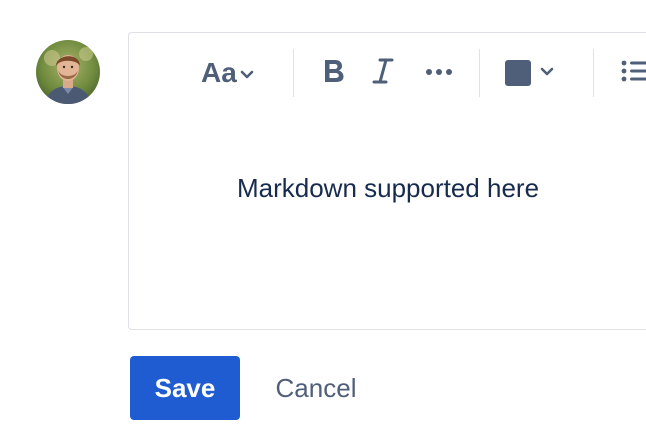 Image resolution: width=646 pixels, height=430 pixels. I want to click on italic-button, so click(383, 73).